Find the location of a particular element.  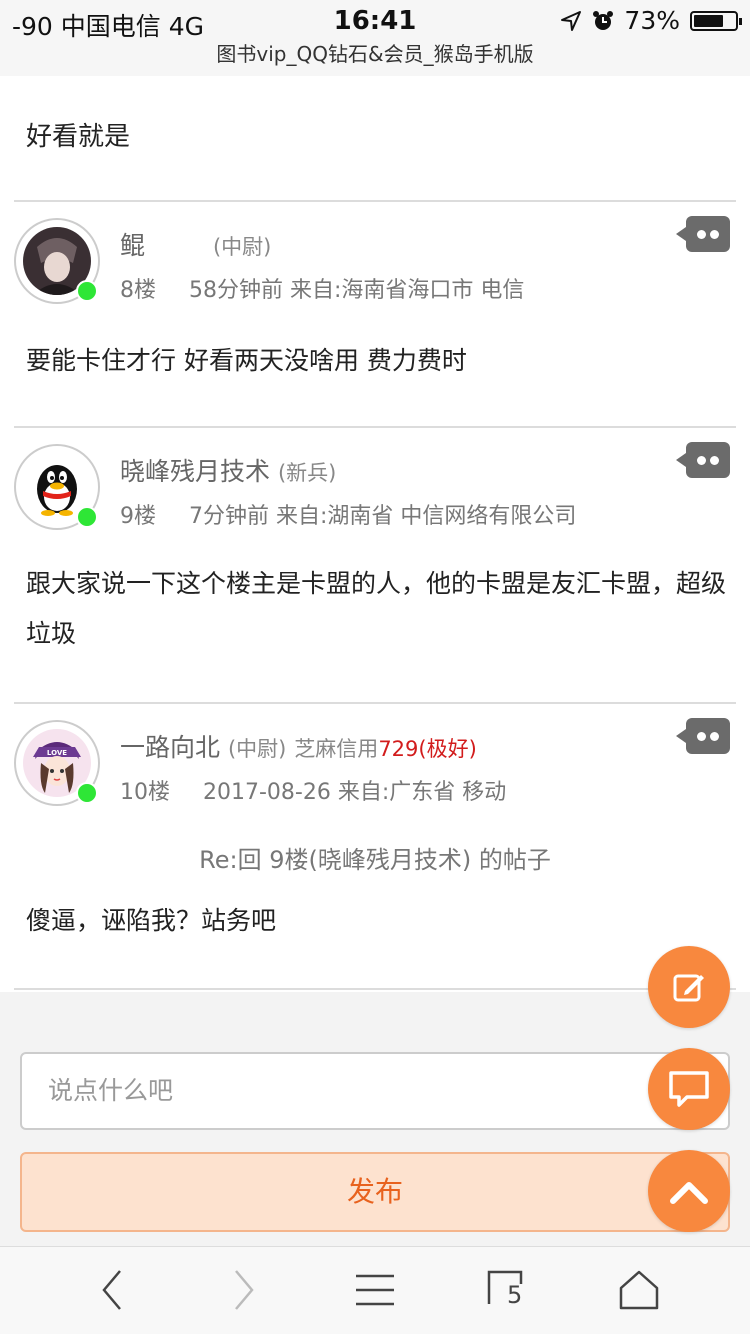

browser-toolbar: 5 is located at coordinates (375, 1290).